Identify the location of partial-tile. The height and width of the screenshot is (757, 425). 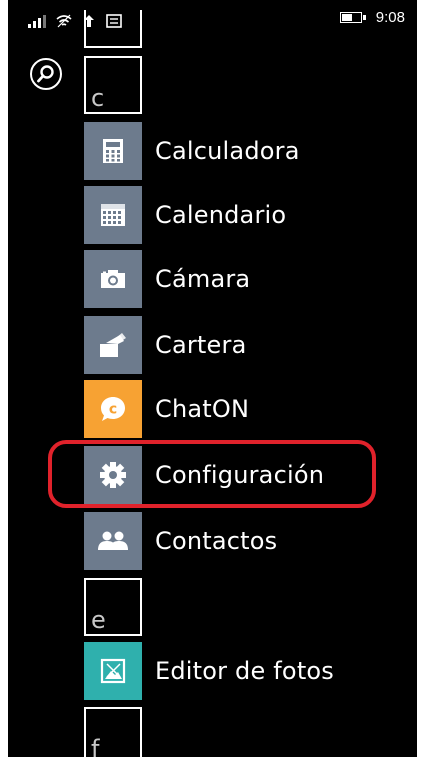
(113, 29).